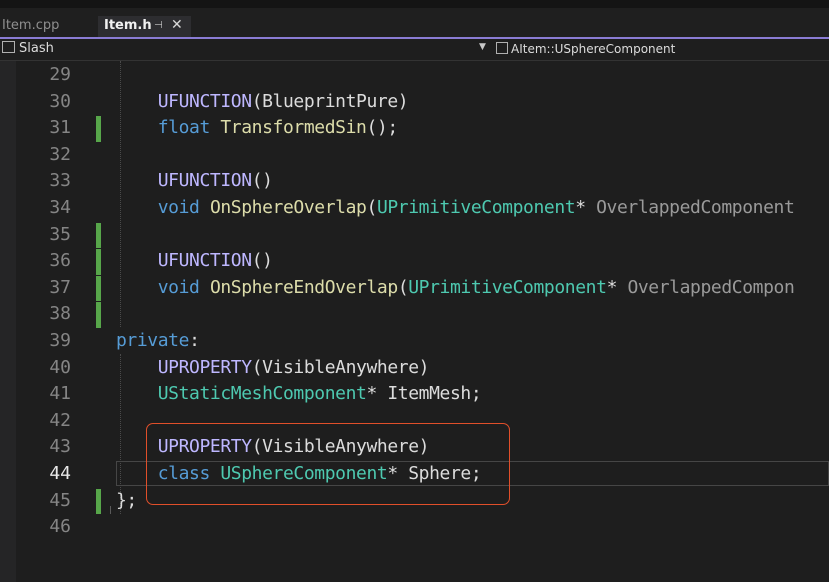 This screenshot has height=582, width=829. What do you see at coordinates (60, 207) in the screenshot?
I see `line-number: 34` at bounding box center [60, 207].